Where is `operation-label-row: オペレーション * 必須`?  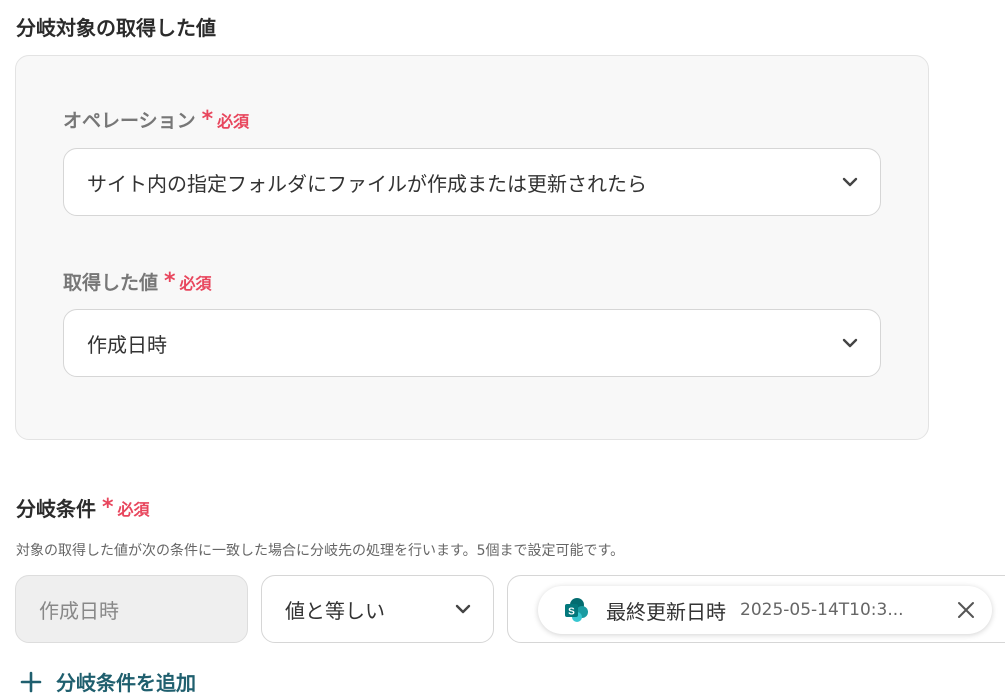
operation-label-row: オペレーション * 必須 is located at coordinates (156, 119).